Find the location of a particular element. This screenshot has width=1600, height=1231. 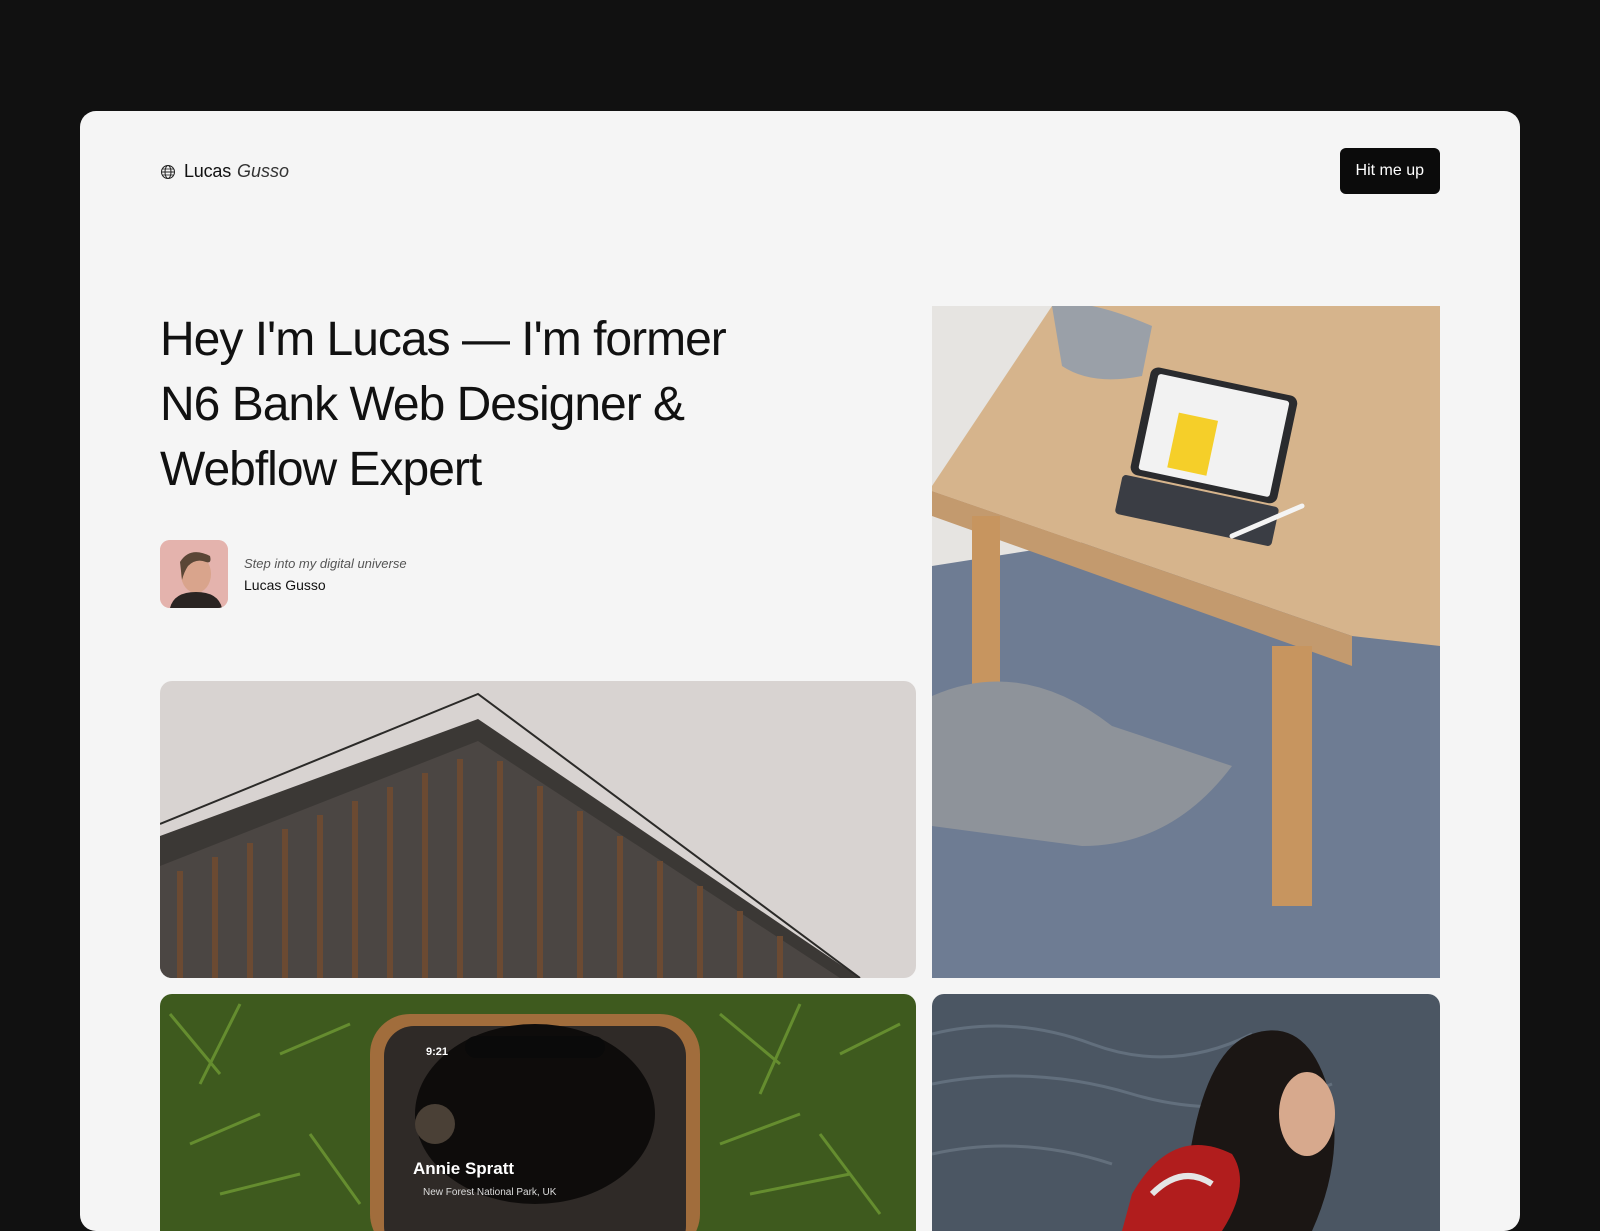

brand-logo: Lucas Gusso is located at coordinates (224, 171).